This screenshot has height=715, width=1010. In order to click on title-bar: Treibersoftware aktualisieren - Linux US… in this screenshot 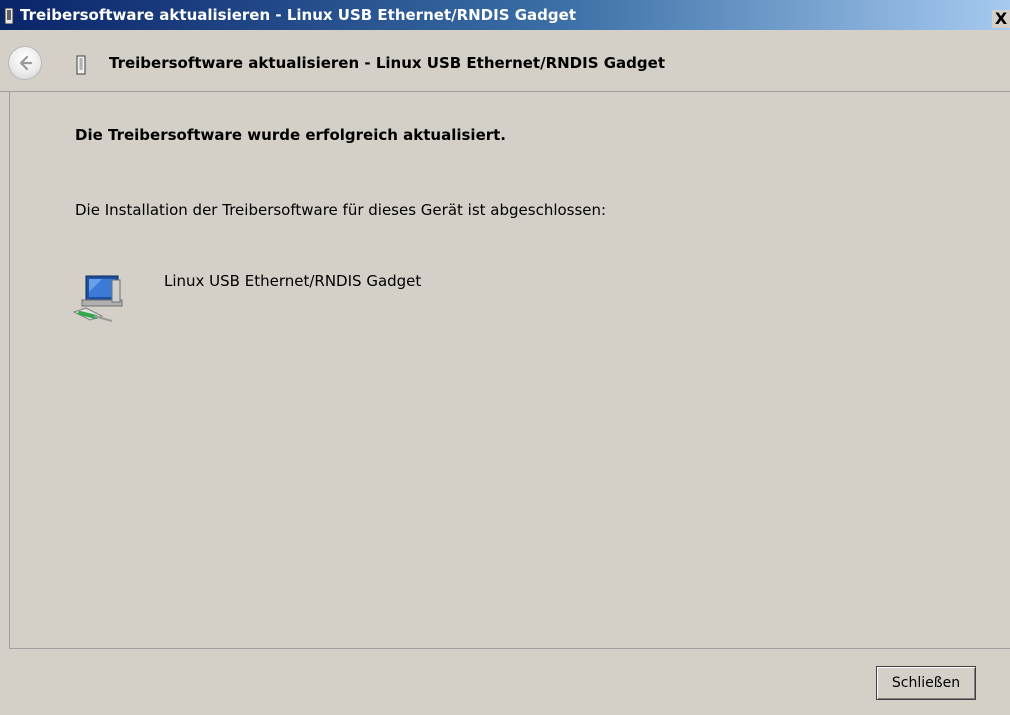, I will do `click(505, 15)`.